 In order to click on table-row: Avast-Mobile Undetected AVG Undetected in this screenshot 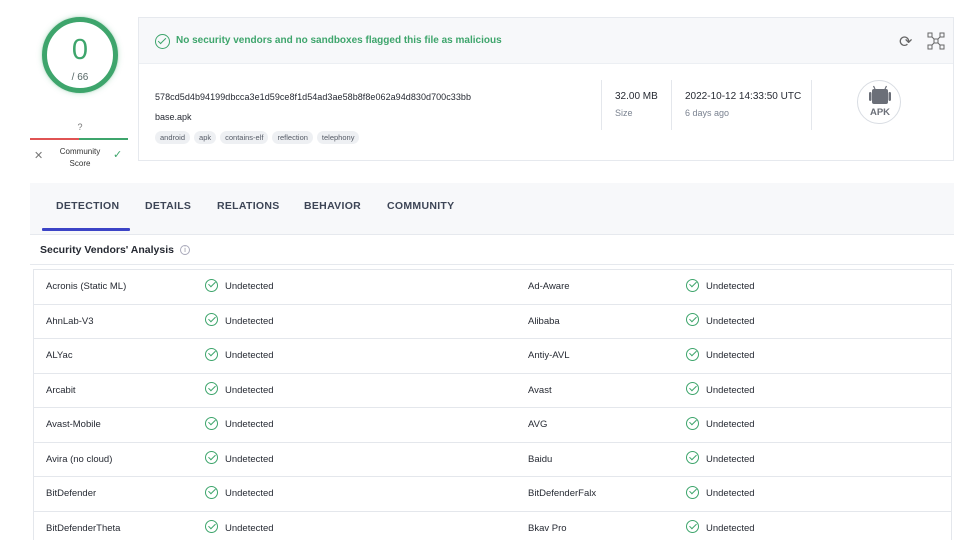, I will do `click(492, 425)`.